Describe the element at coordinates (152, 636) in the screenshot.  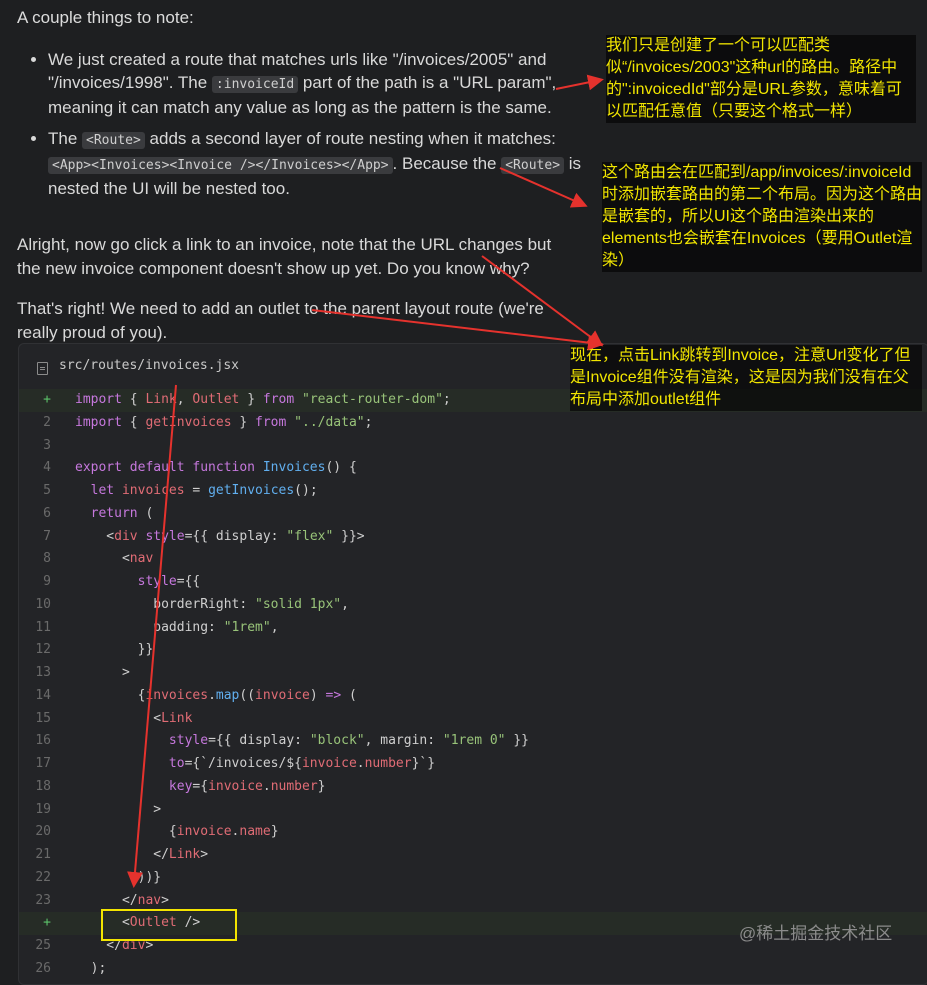
I see `arrow-to-outlet` at that location.